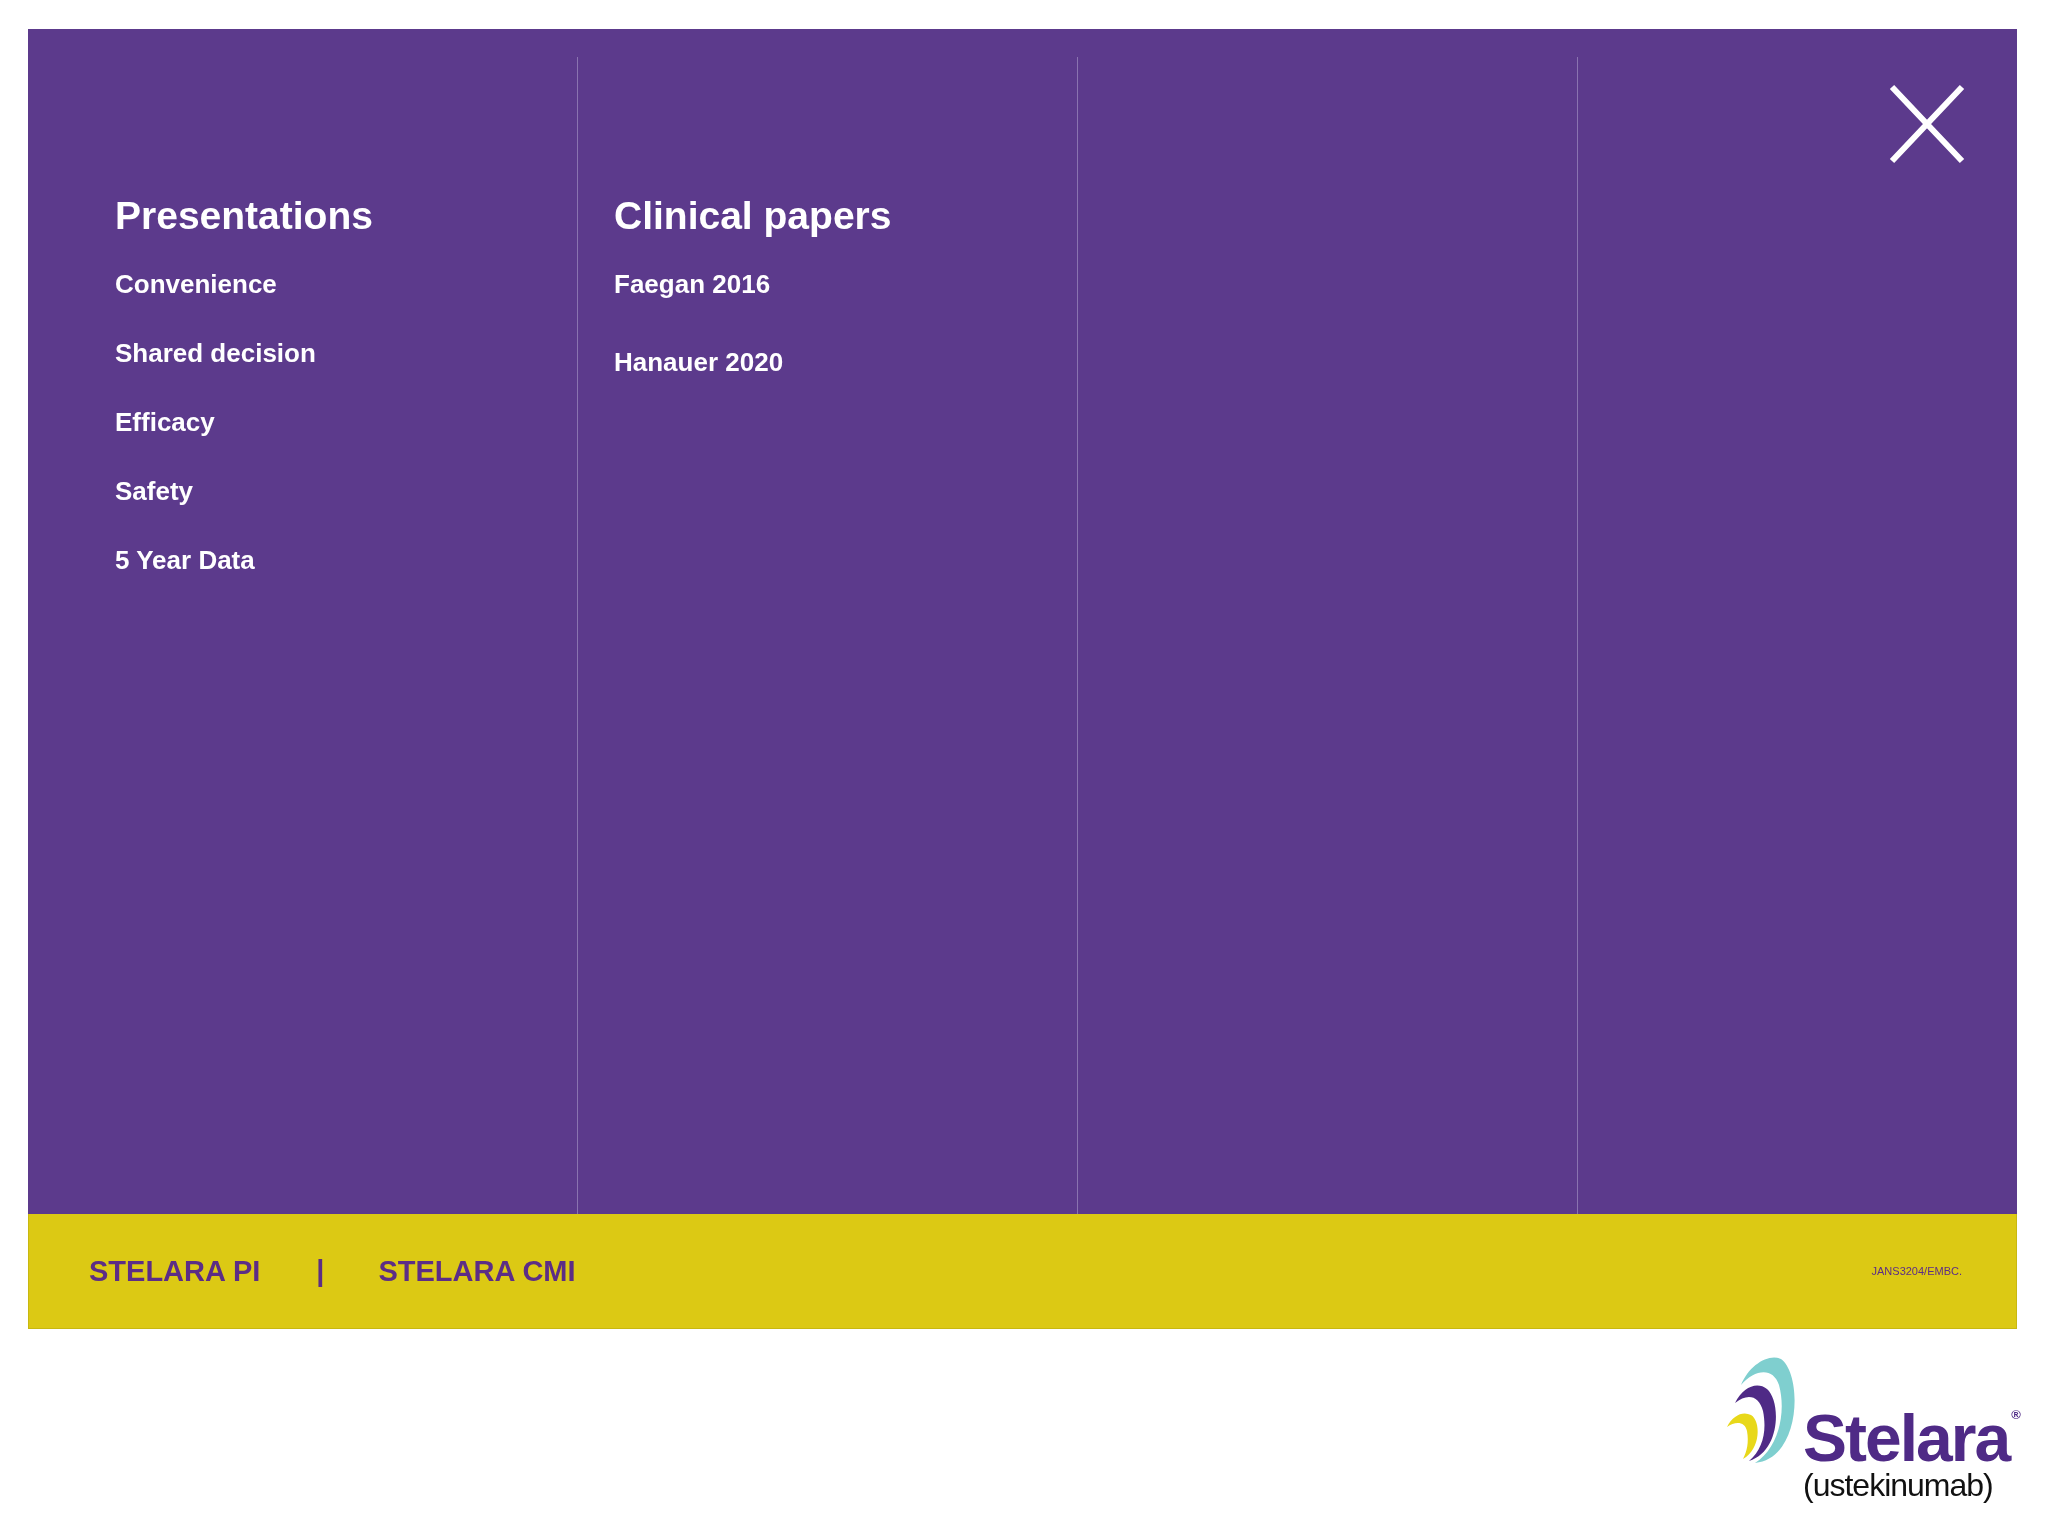 This screenshot has height=1536, width=2048. I want to click on menu-link: 5 Year Data, so click(185, 560).